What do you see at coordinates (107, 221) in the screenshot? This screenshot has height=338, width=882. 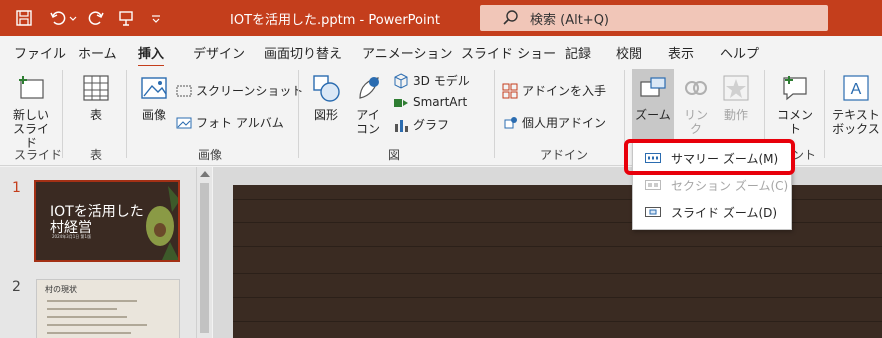 I see `slide-thumbnail-1: IOTを活用した村経営 2024年3月1日 第1版` at bounding box center [107, 221].